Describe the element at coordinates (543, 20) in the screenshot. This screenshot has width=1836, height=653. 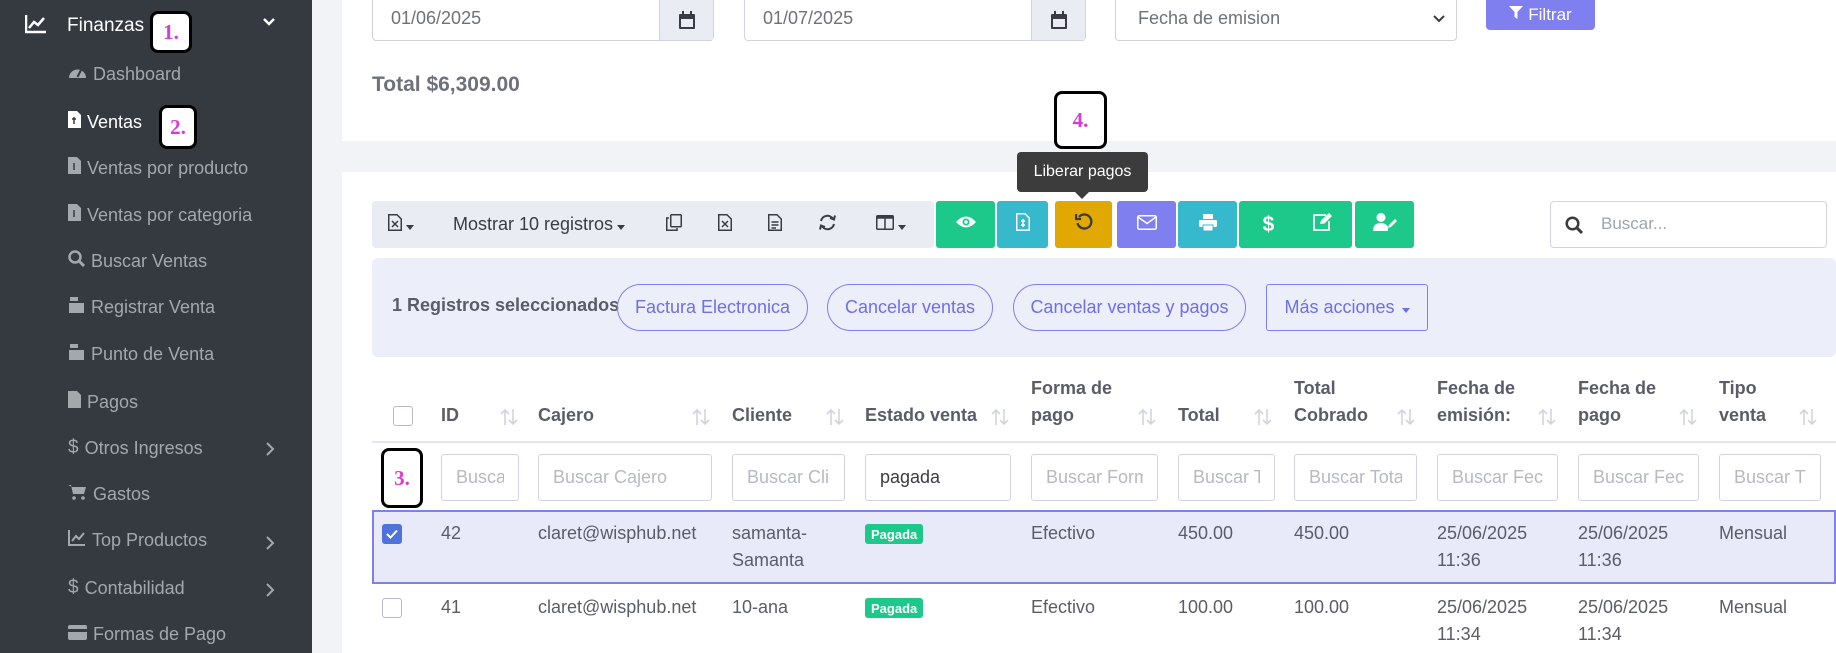
I see `date-from-field: 01/06/2025` at that location.